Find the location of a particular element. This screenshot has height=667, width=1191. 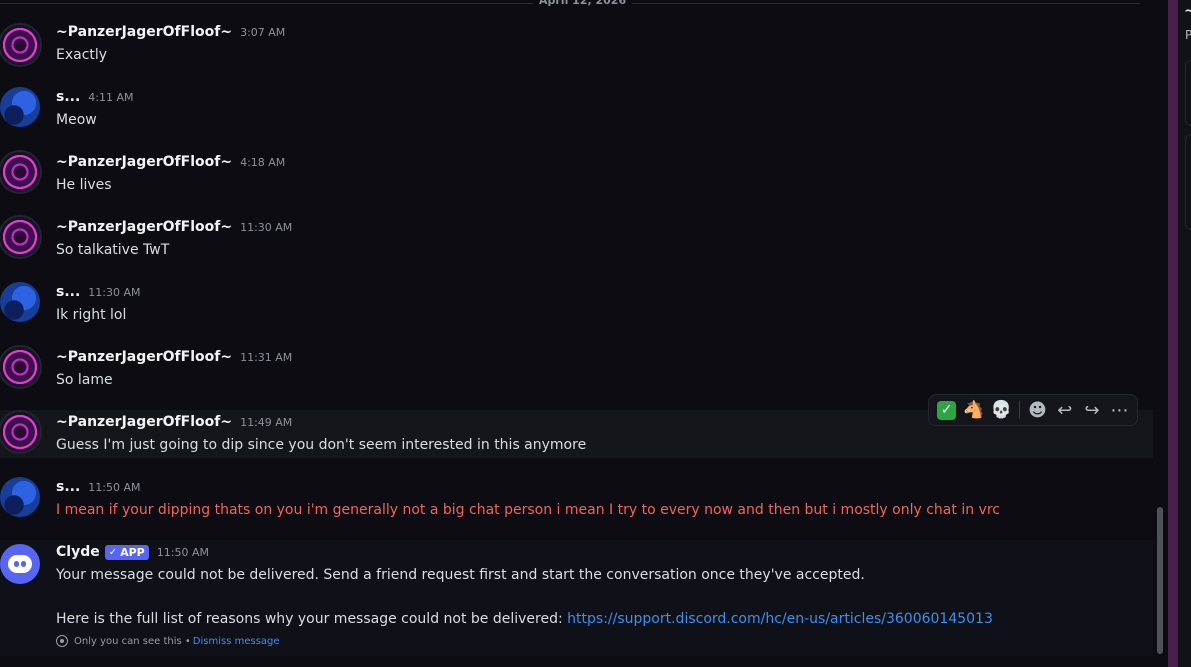

app-badge: ✓ APP is located at coordinates (126, 552).